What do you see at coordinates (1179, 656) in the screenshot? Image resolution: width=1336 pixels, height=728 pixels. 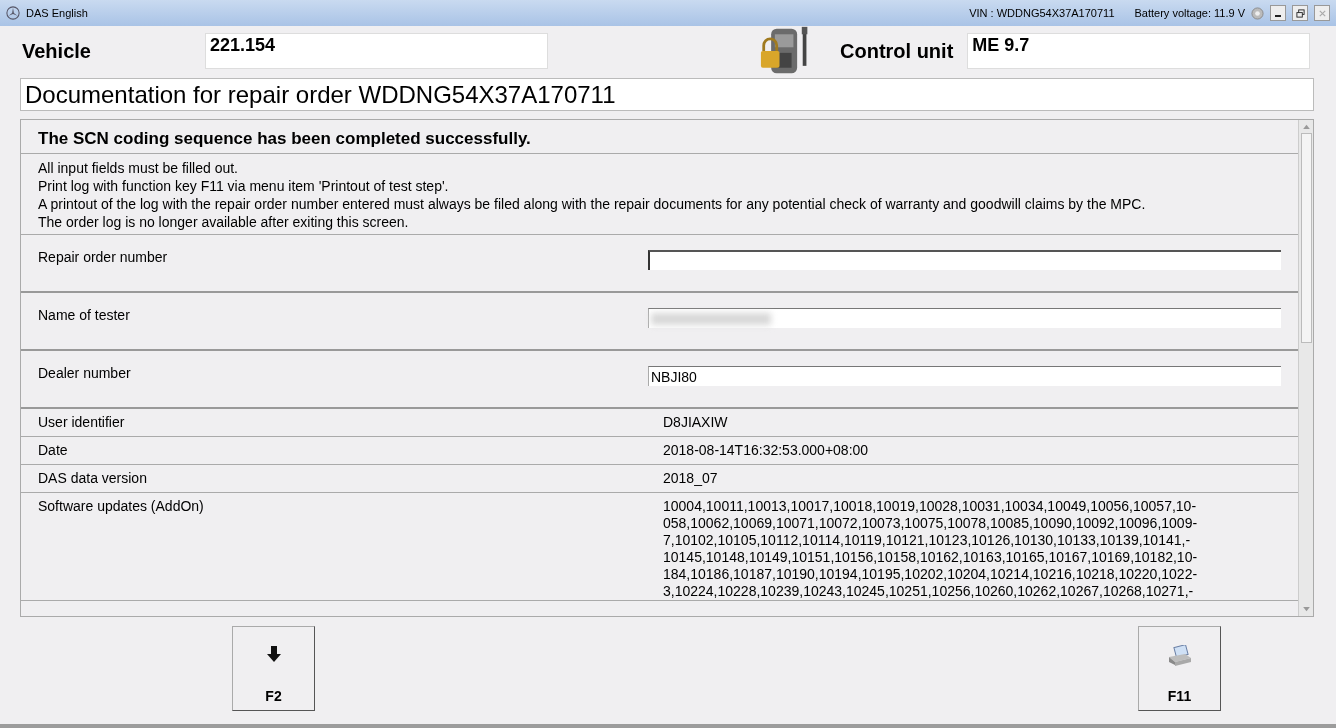 I see `printer-icon` at bounding box center [1179, 656].